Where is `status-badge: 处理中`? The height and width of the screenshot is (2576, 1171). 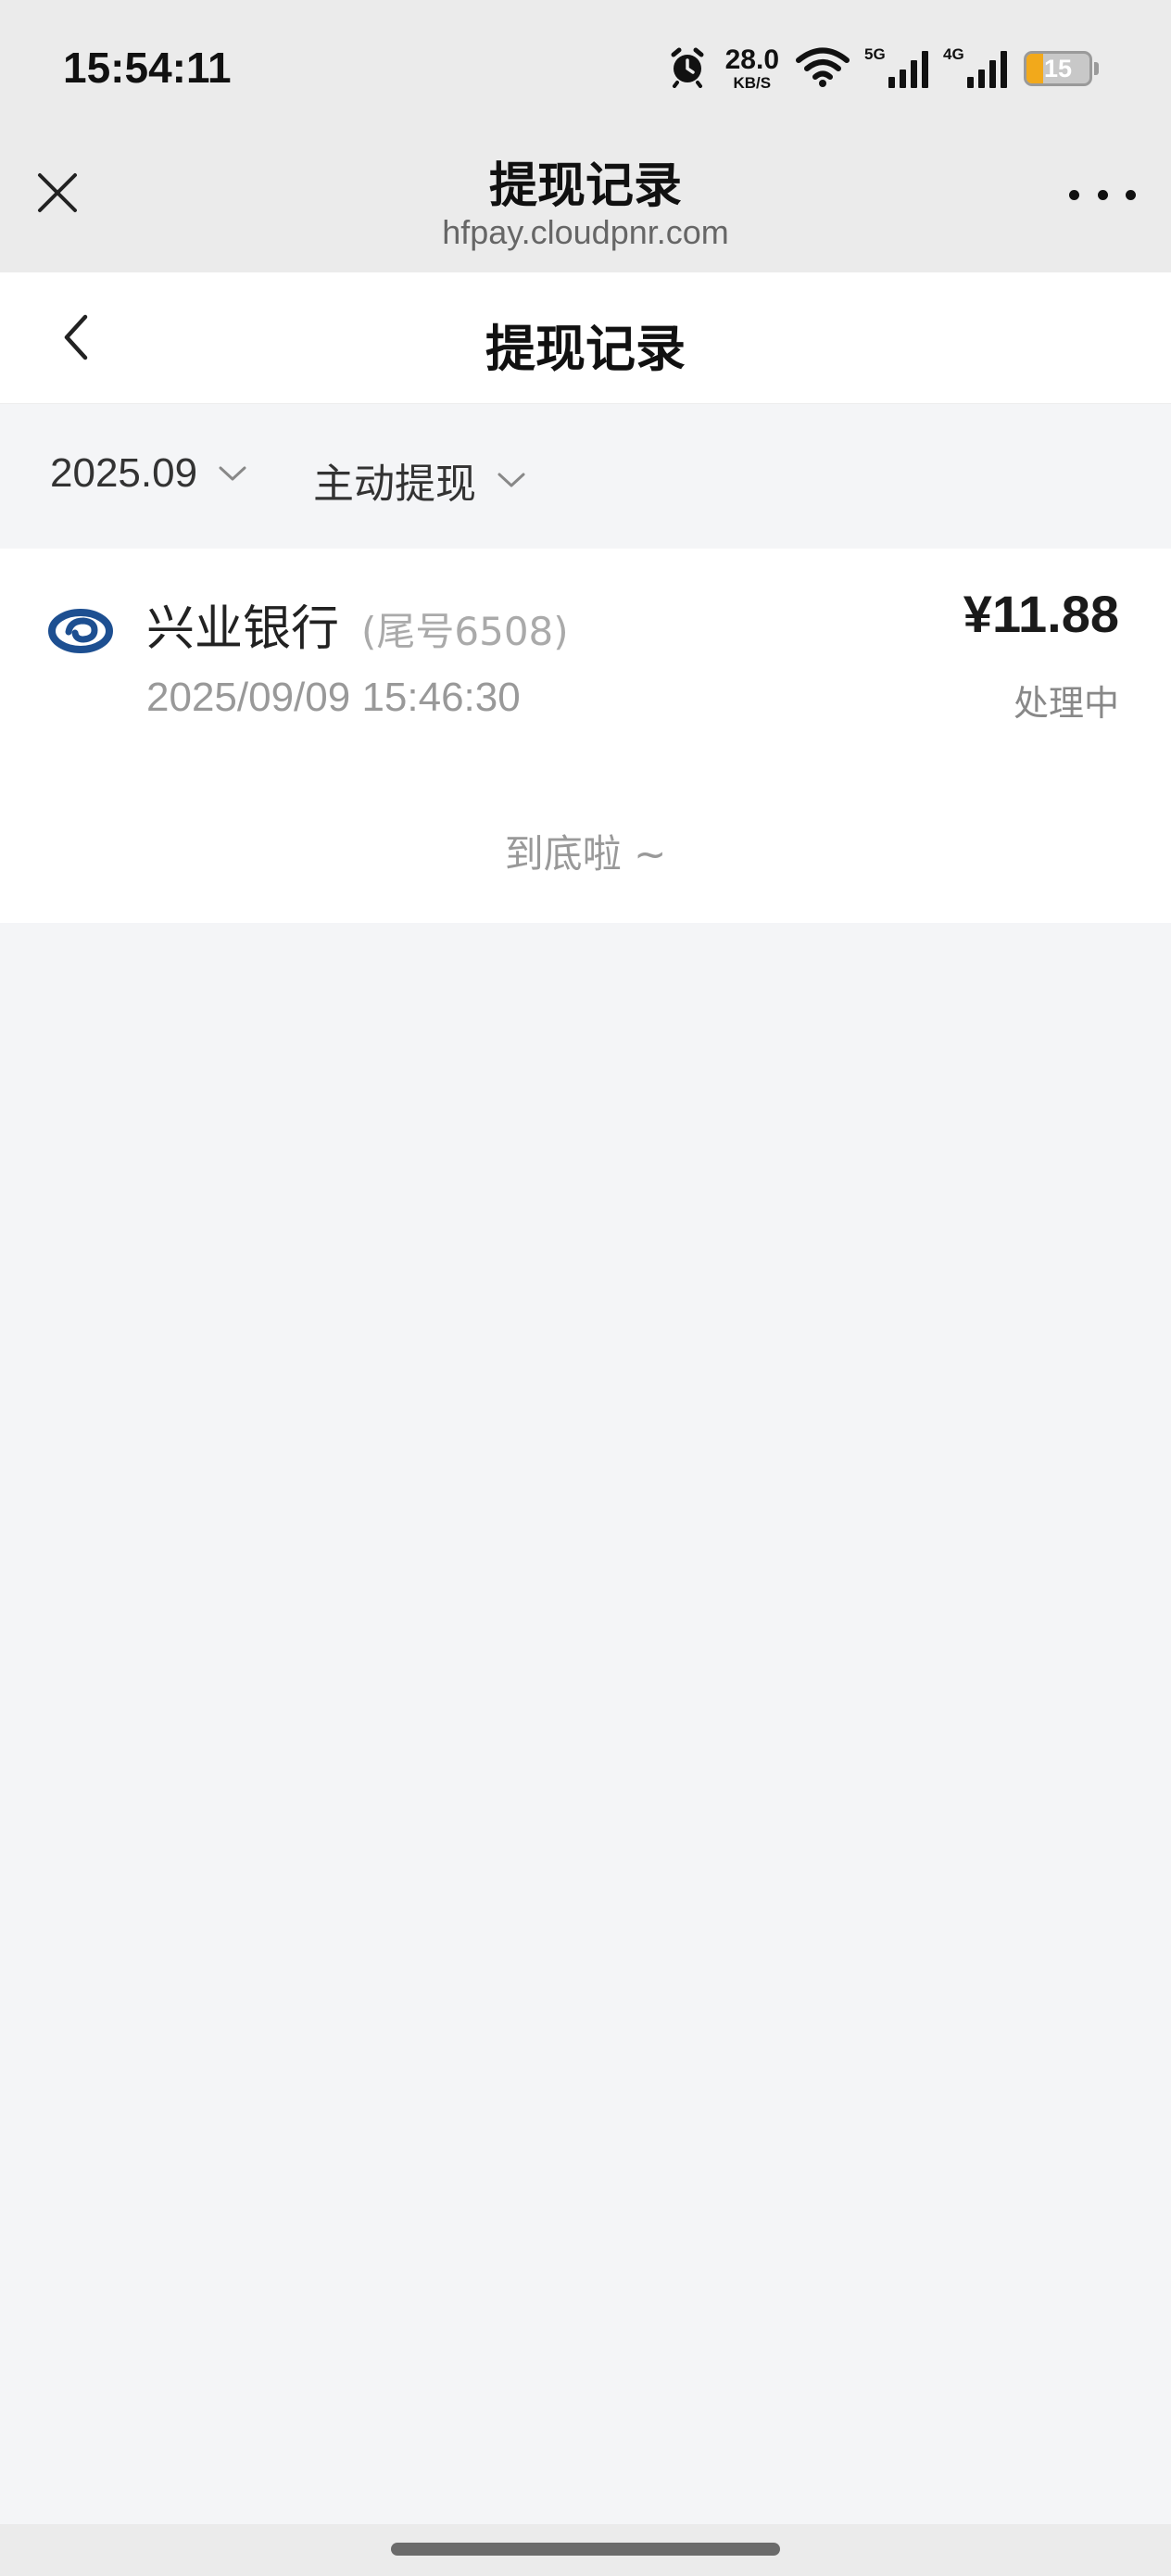 status-badge: 处理中 is located at coordinates (1066, 703).